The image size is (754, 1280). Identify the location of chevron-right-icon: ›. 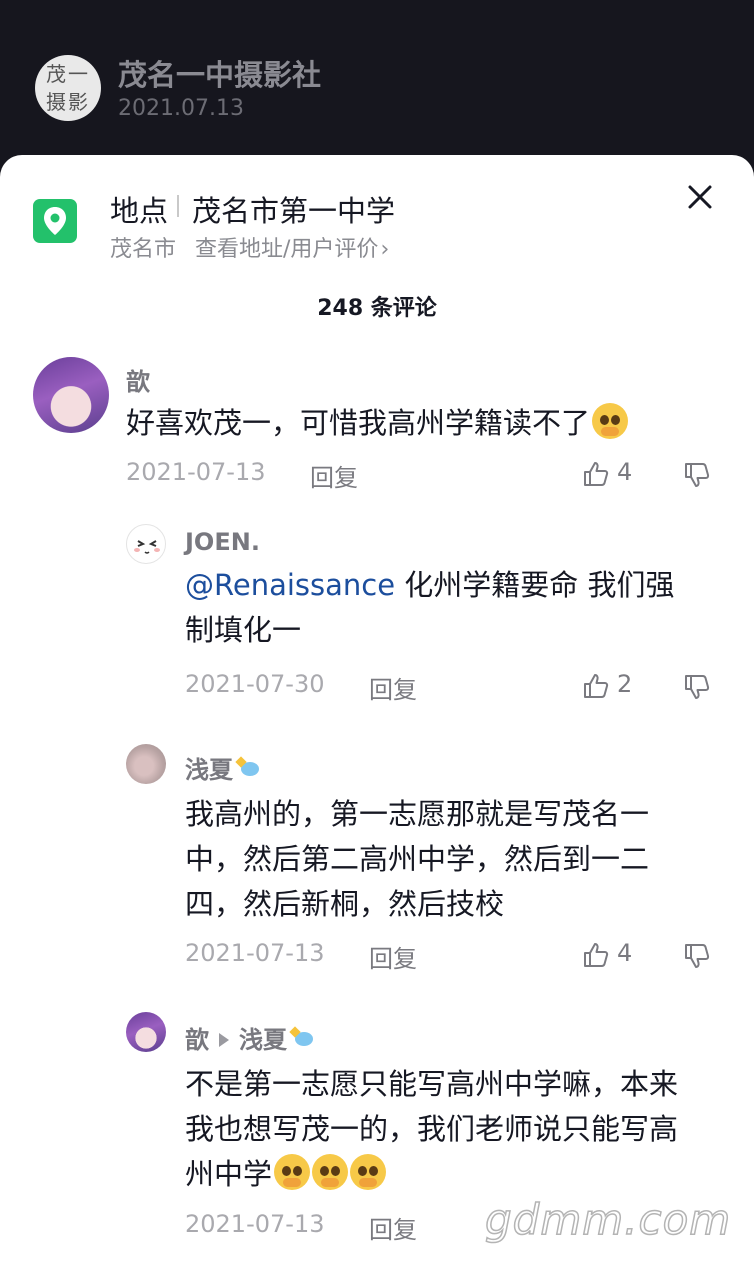
(385, 249).